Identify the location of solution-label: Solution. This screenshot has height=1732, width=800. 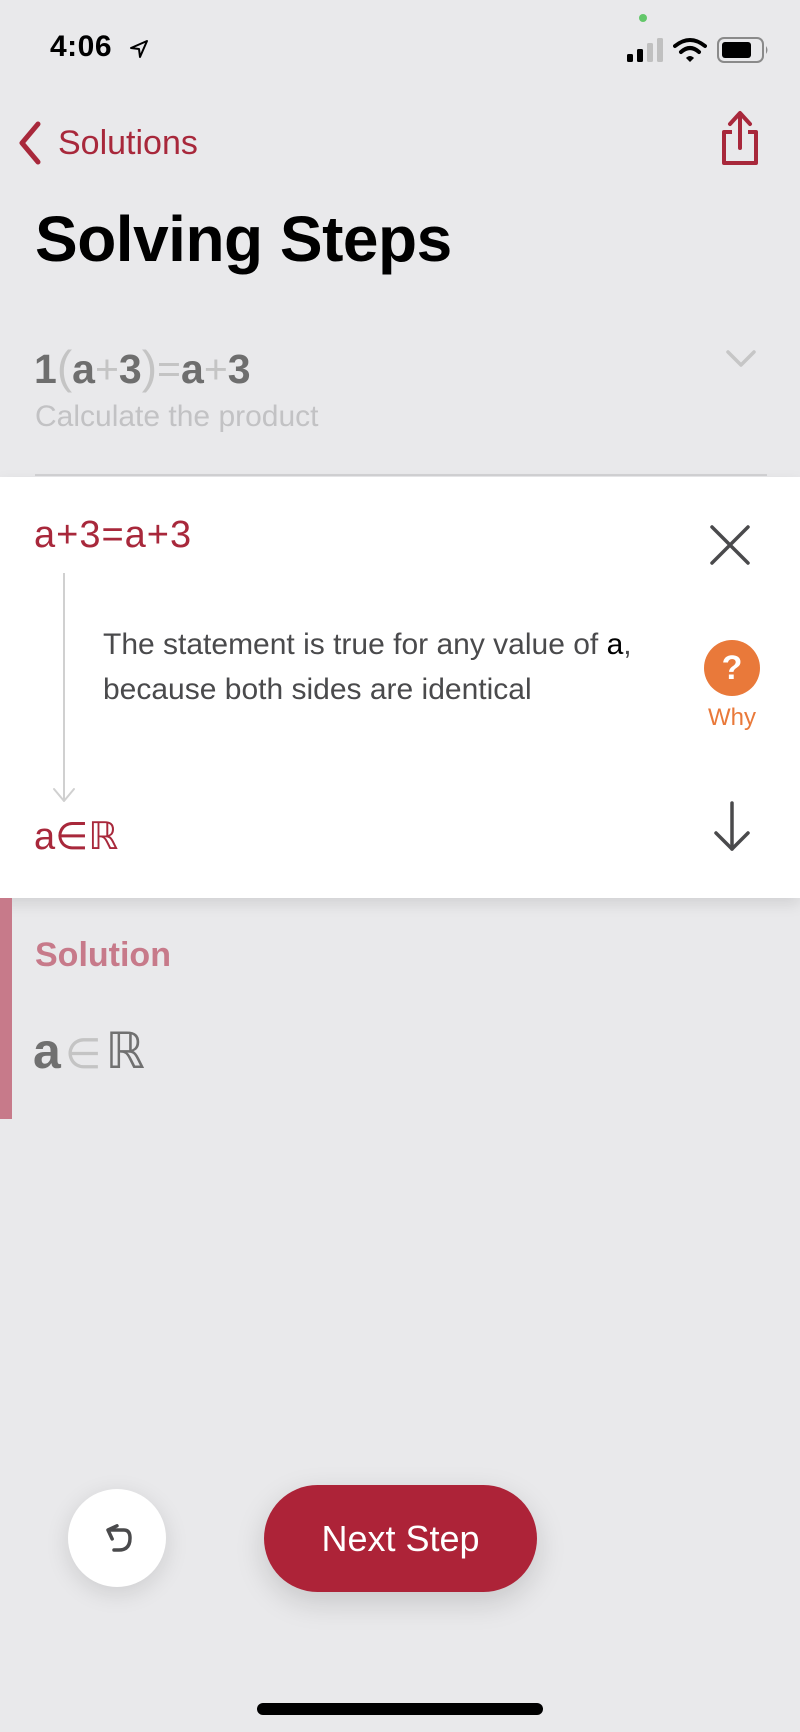
(103, 955).